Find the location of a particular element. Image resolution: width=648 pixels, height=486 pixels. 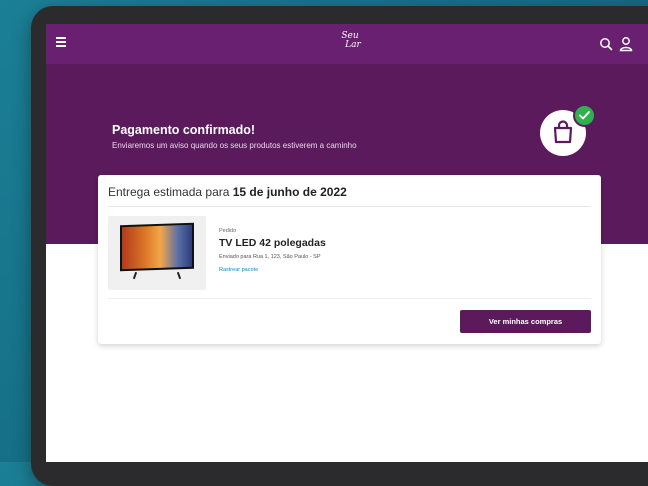

delivery-date: 15 de junho de 2022 is located at coordinates (289, 192).